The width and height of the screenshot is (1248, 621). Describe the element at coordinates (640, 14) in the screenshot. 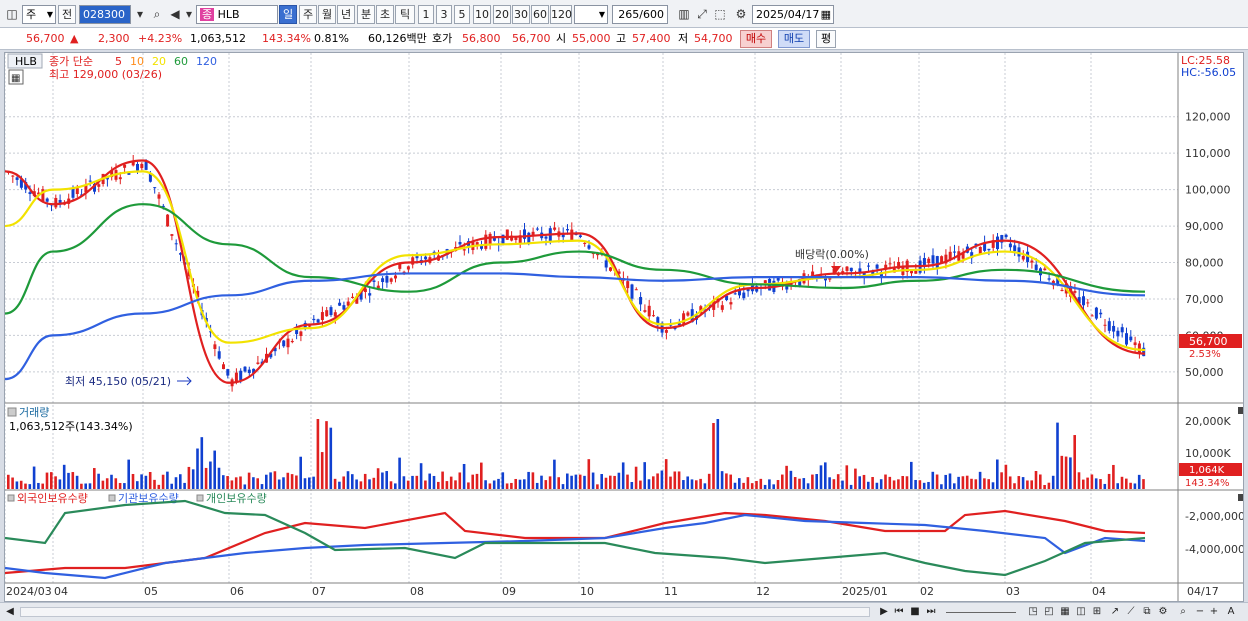

I see `data-count-field: 265/600` at that location.